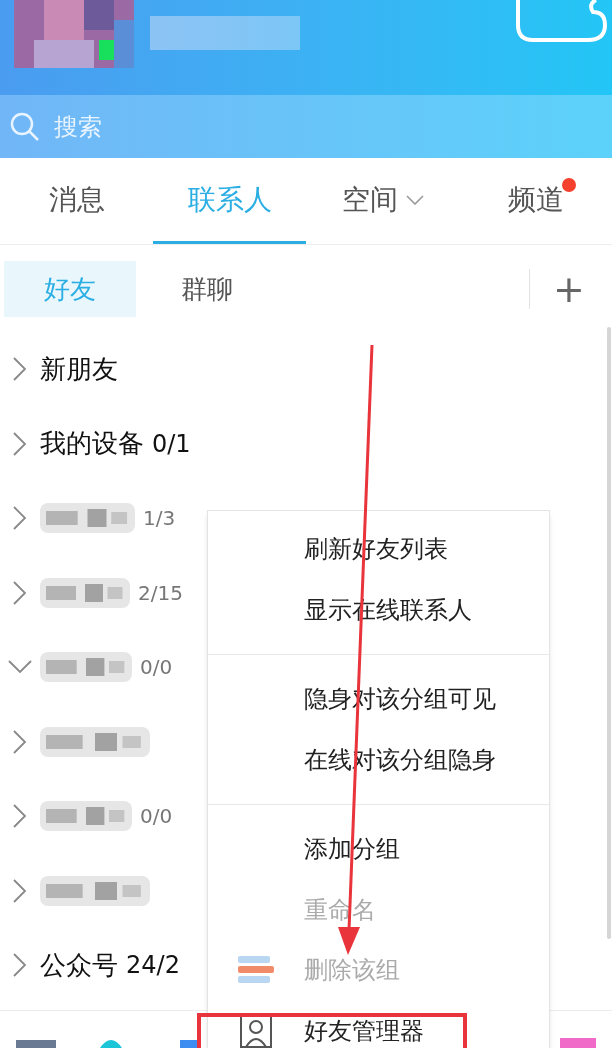  I want to click on add-button: +, so click(569, 289).